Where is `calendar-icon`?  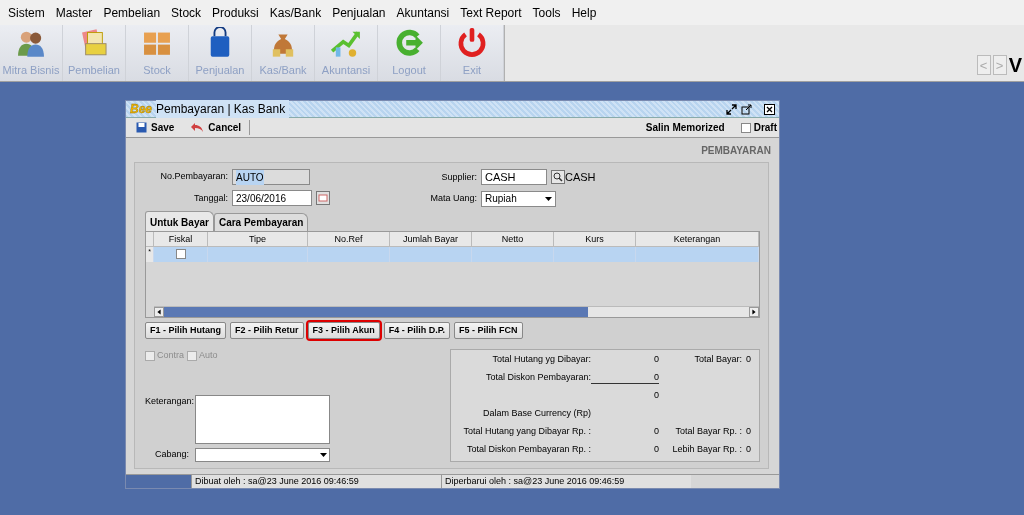
calendar-icon is located at coordinates (323, 198).